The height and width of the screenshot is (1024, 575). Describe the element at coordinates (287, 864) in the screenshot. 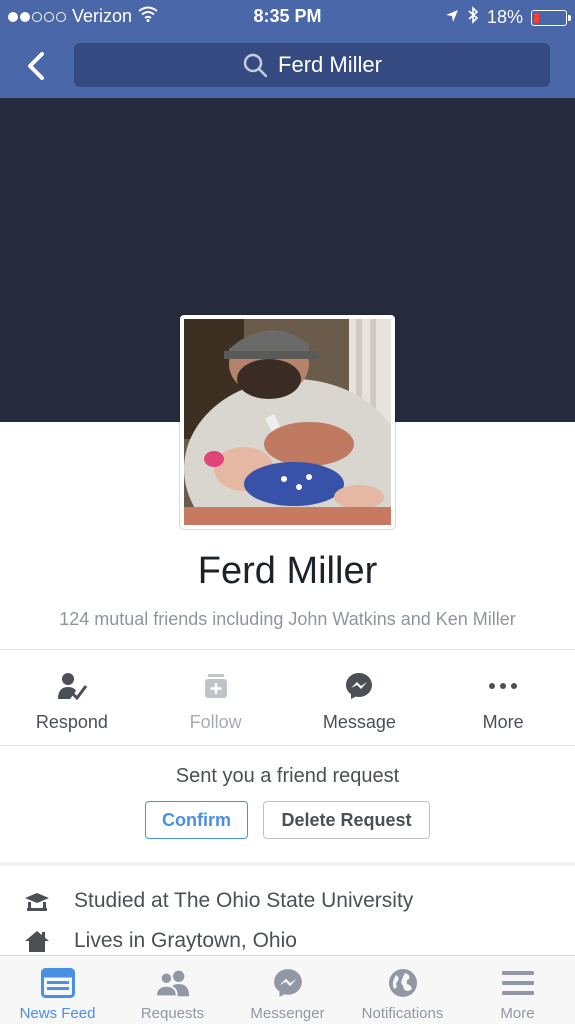

I see `section-separator` at that location.